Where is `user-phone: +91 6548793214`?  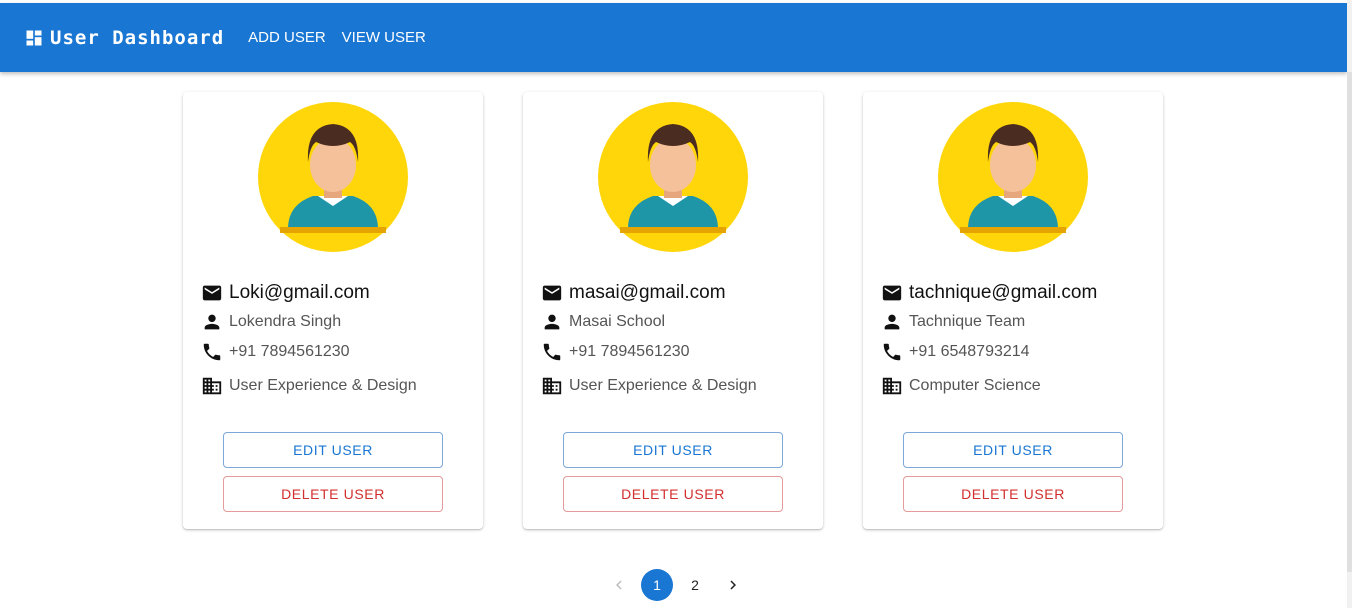
user-phone: +91 6548793214 is located at coordinates (969, 351).